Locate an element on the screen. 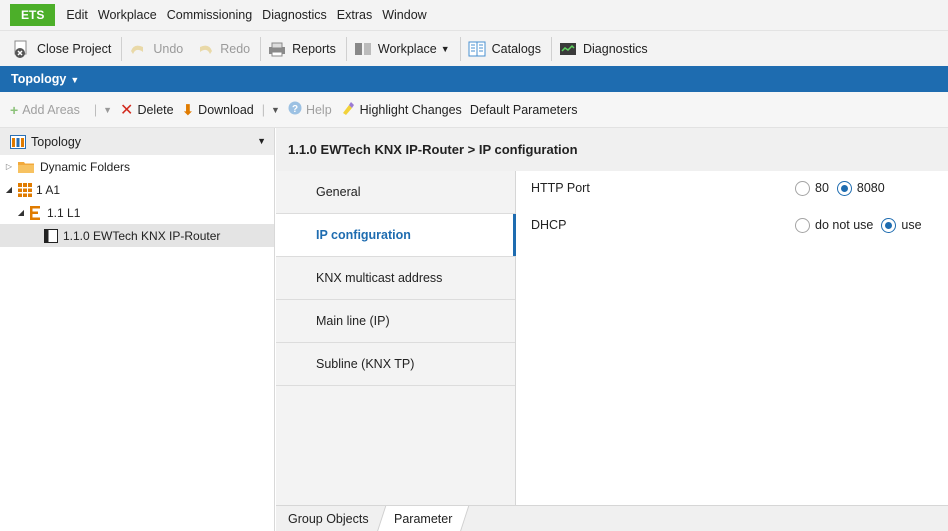 The image size is (948, 531). default-parameters-label: Default Parameters is located at coordinates (523, 109).